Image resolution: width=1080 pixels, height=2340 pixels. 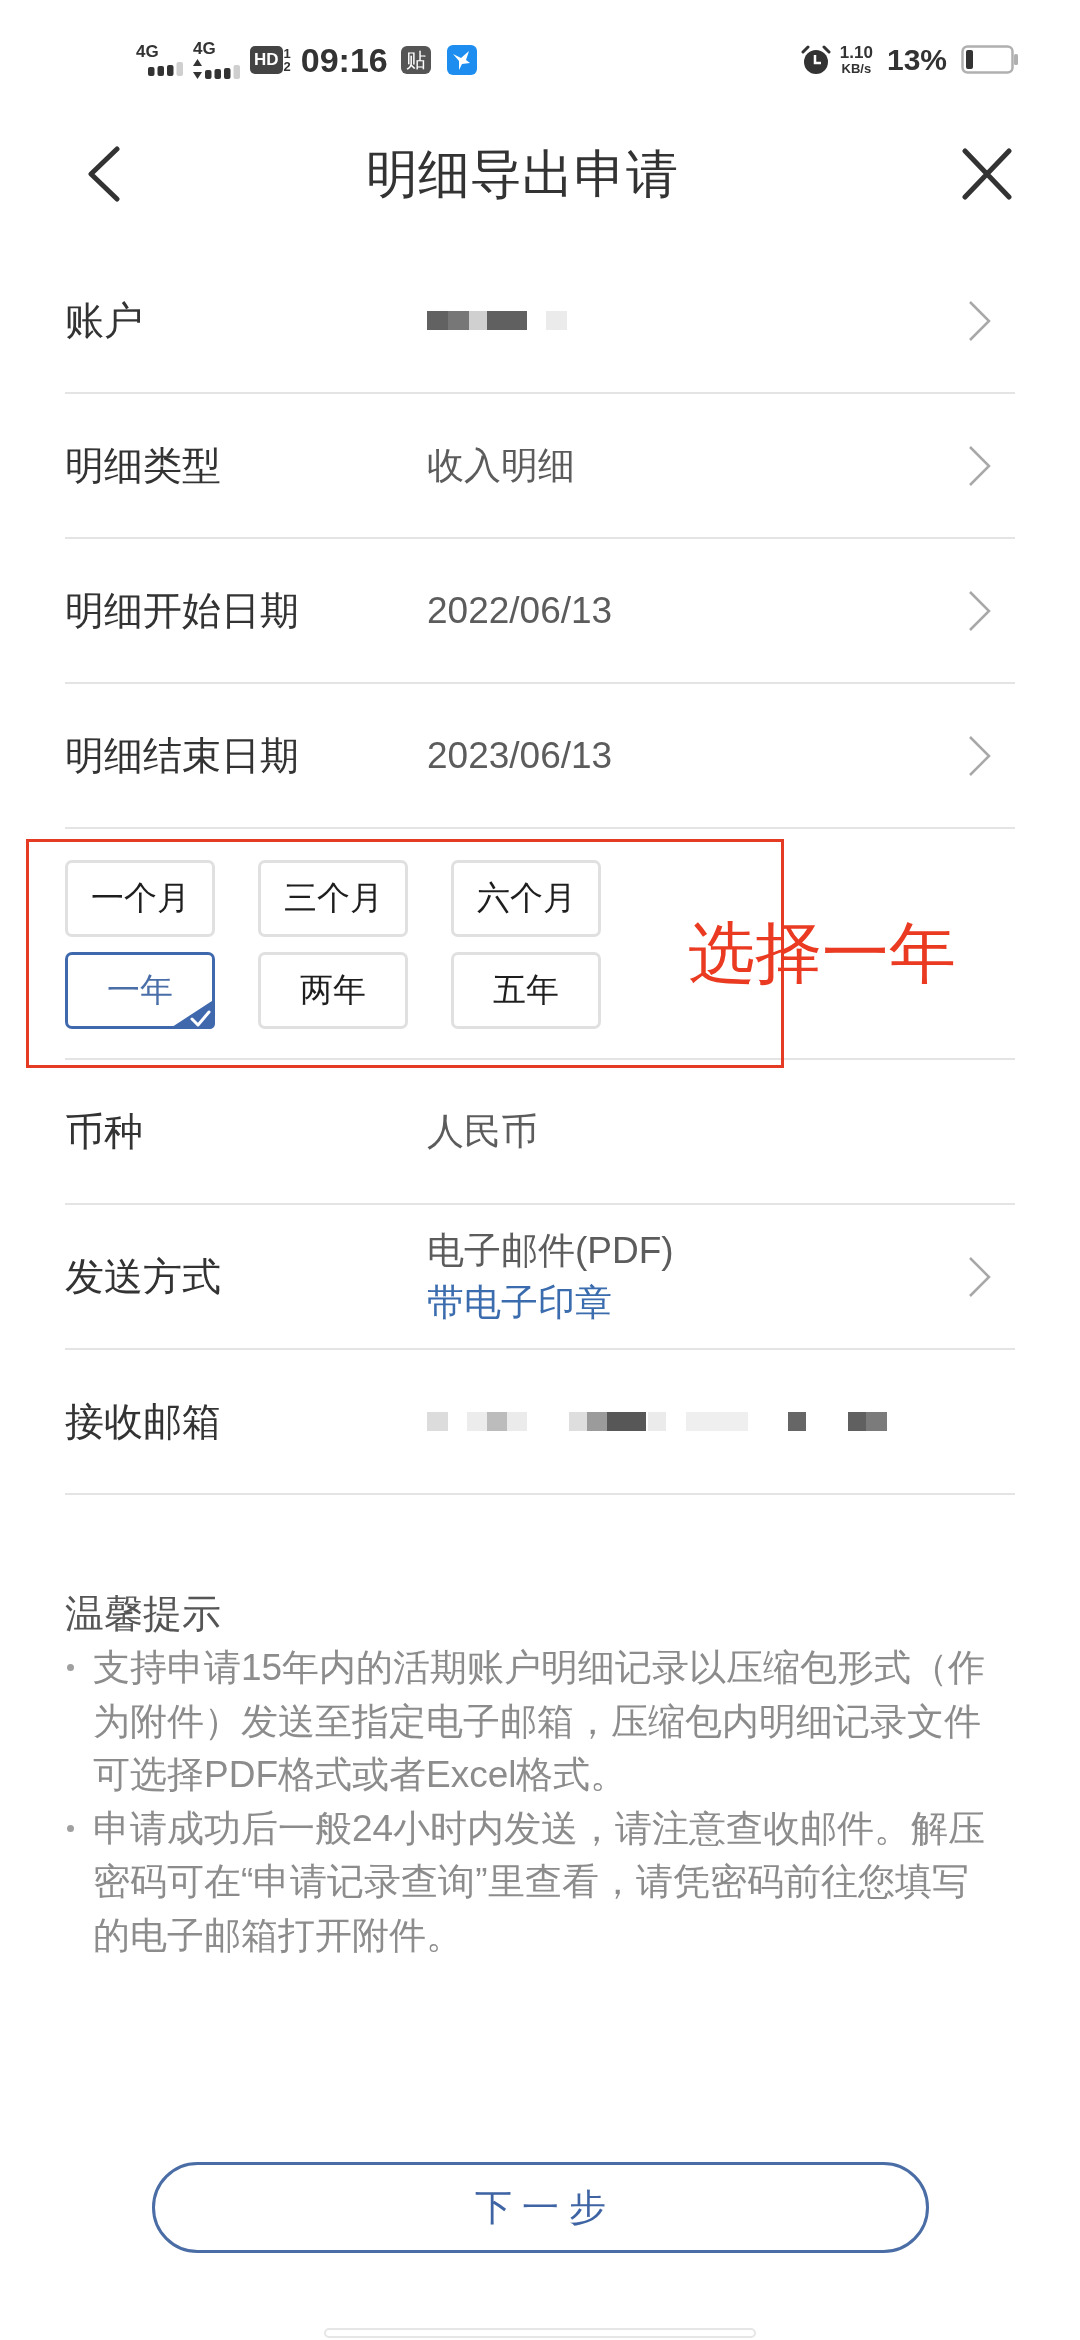 I want to click on seal-note: 带电子印章, so click(x=519, y=1302).